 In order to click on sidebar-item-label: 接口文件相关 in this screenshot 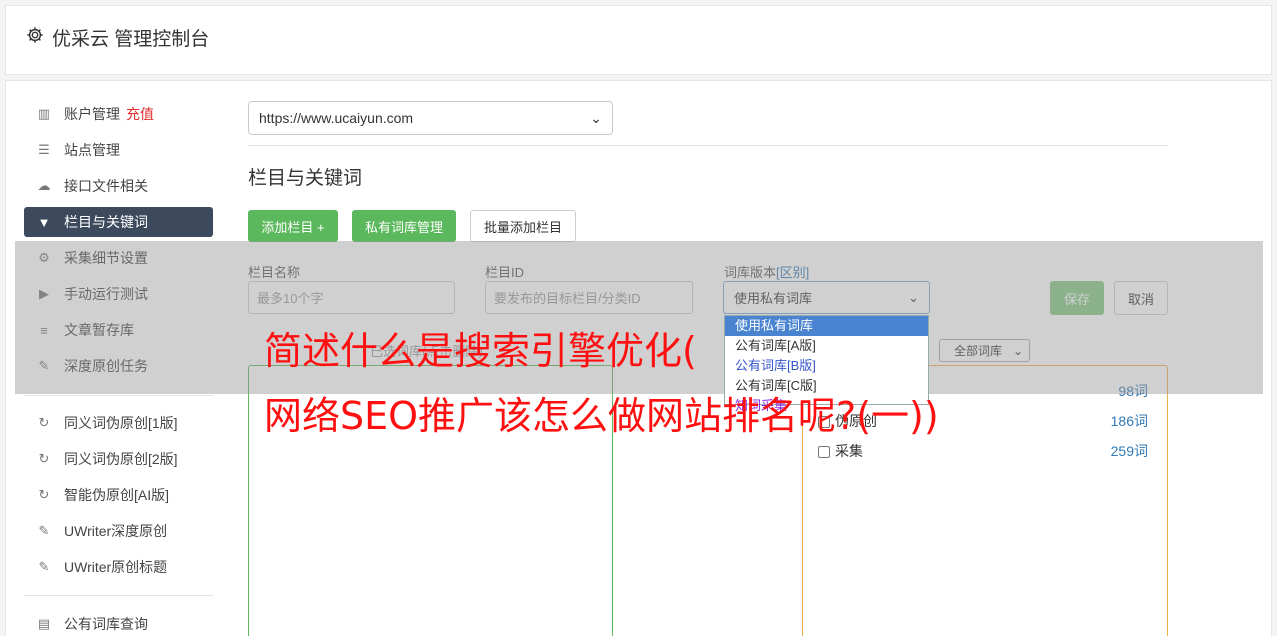, I will do `click(106, 186)`.